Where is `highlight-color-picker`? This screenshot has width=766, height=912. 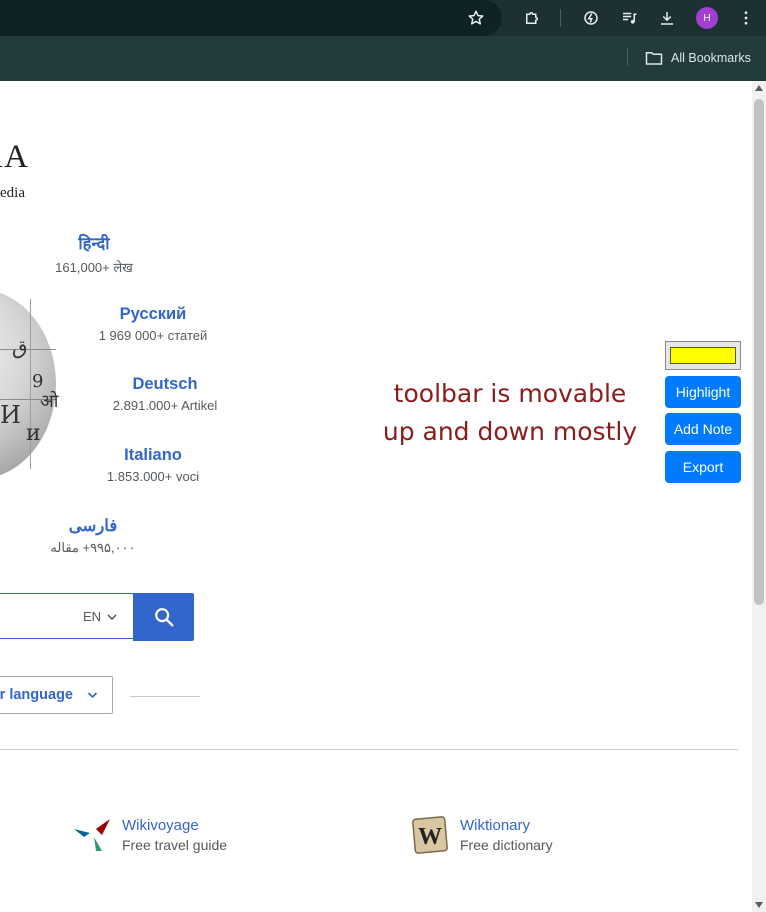 highlight-color-picker is located at coordinates (703, 355).